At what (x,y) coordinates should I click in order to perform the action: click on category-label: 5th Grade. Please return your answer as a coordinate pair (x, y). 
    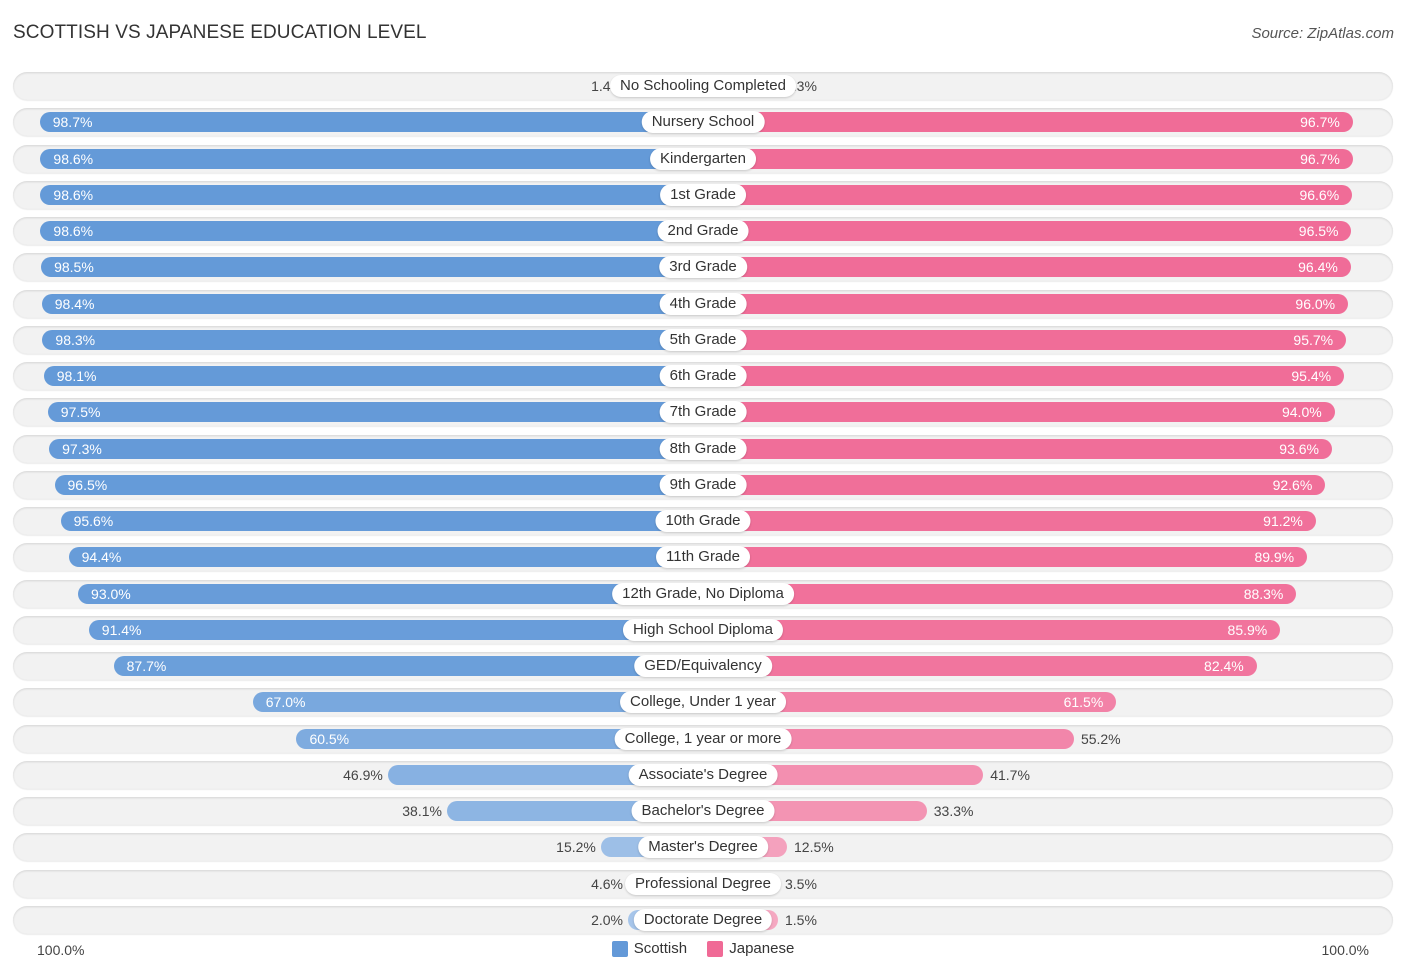
    Looking at the image, I should click on (703, 339).